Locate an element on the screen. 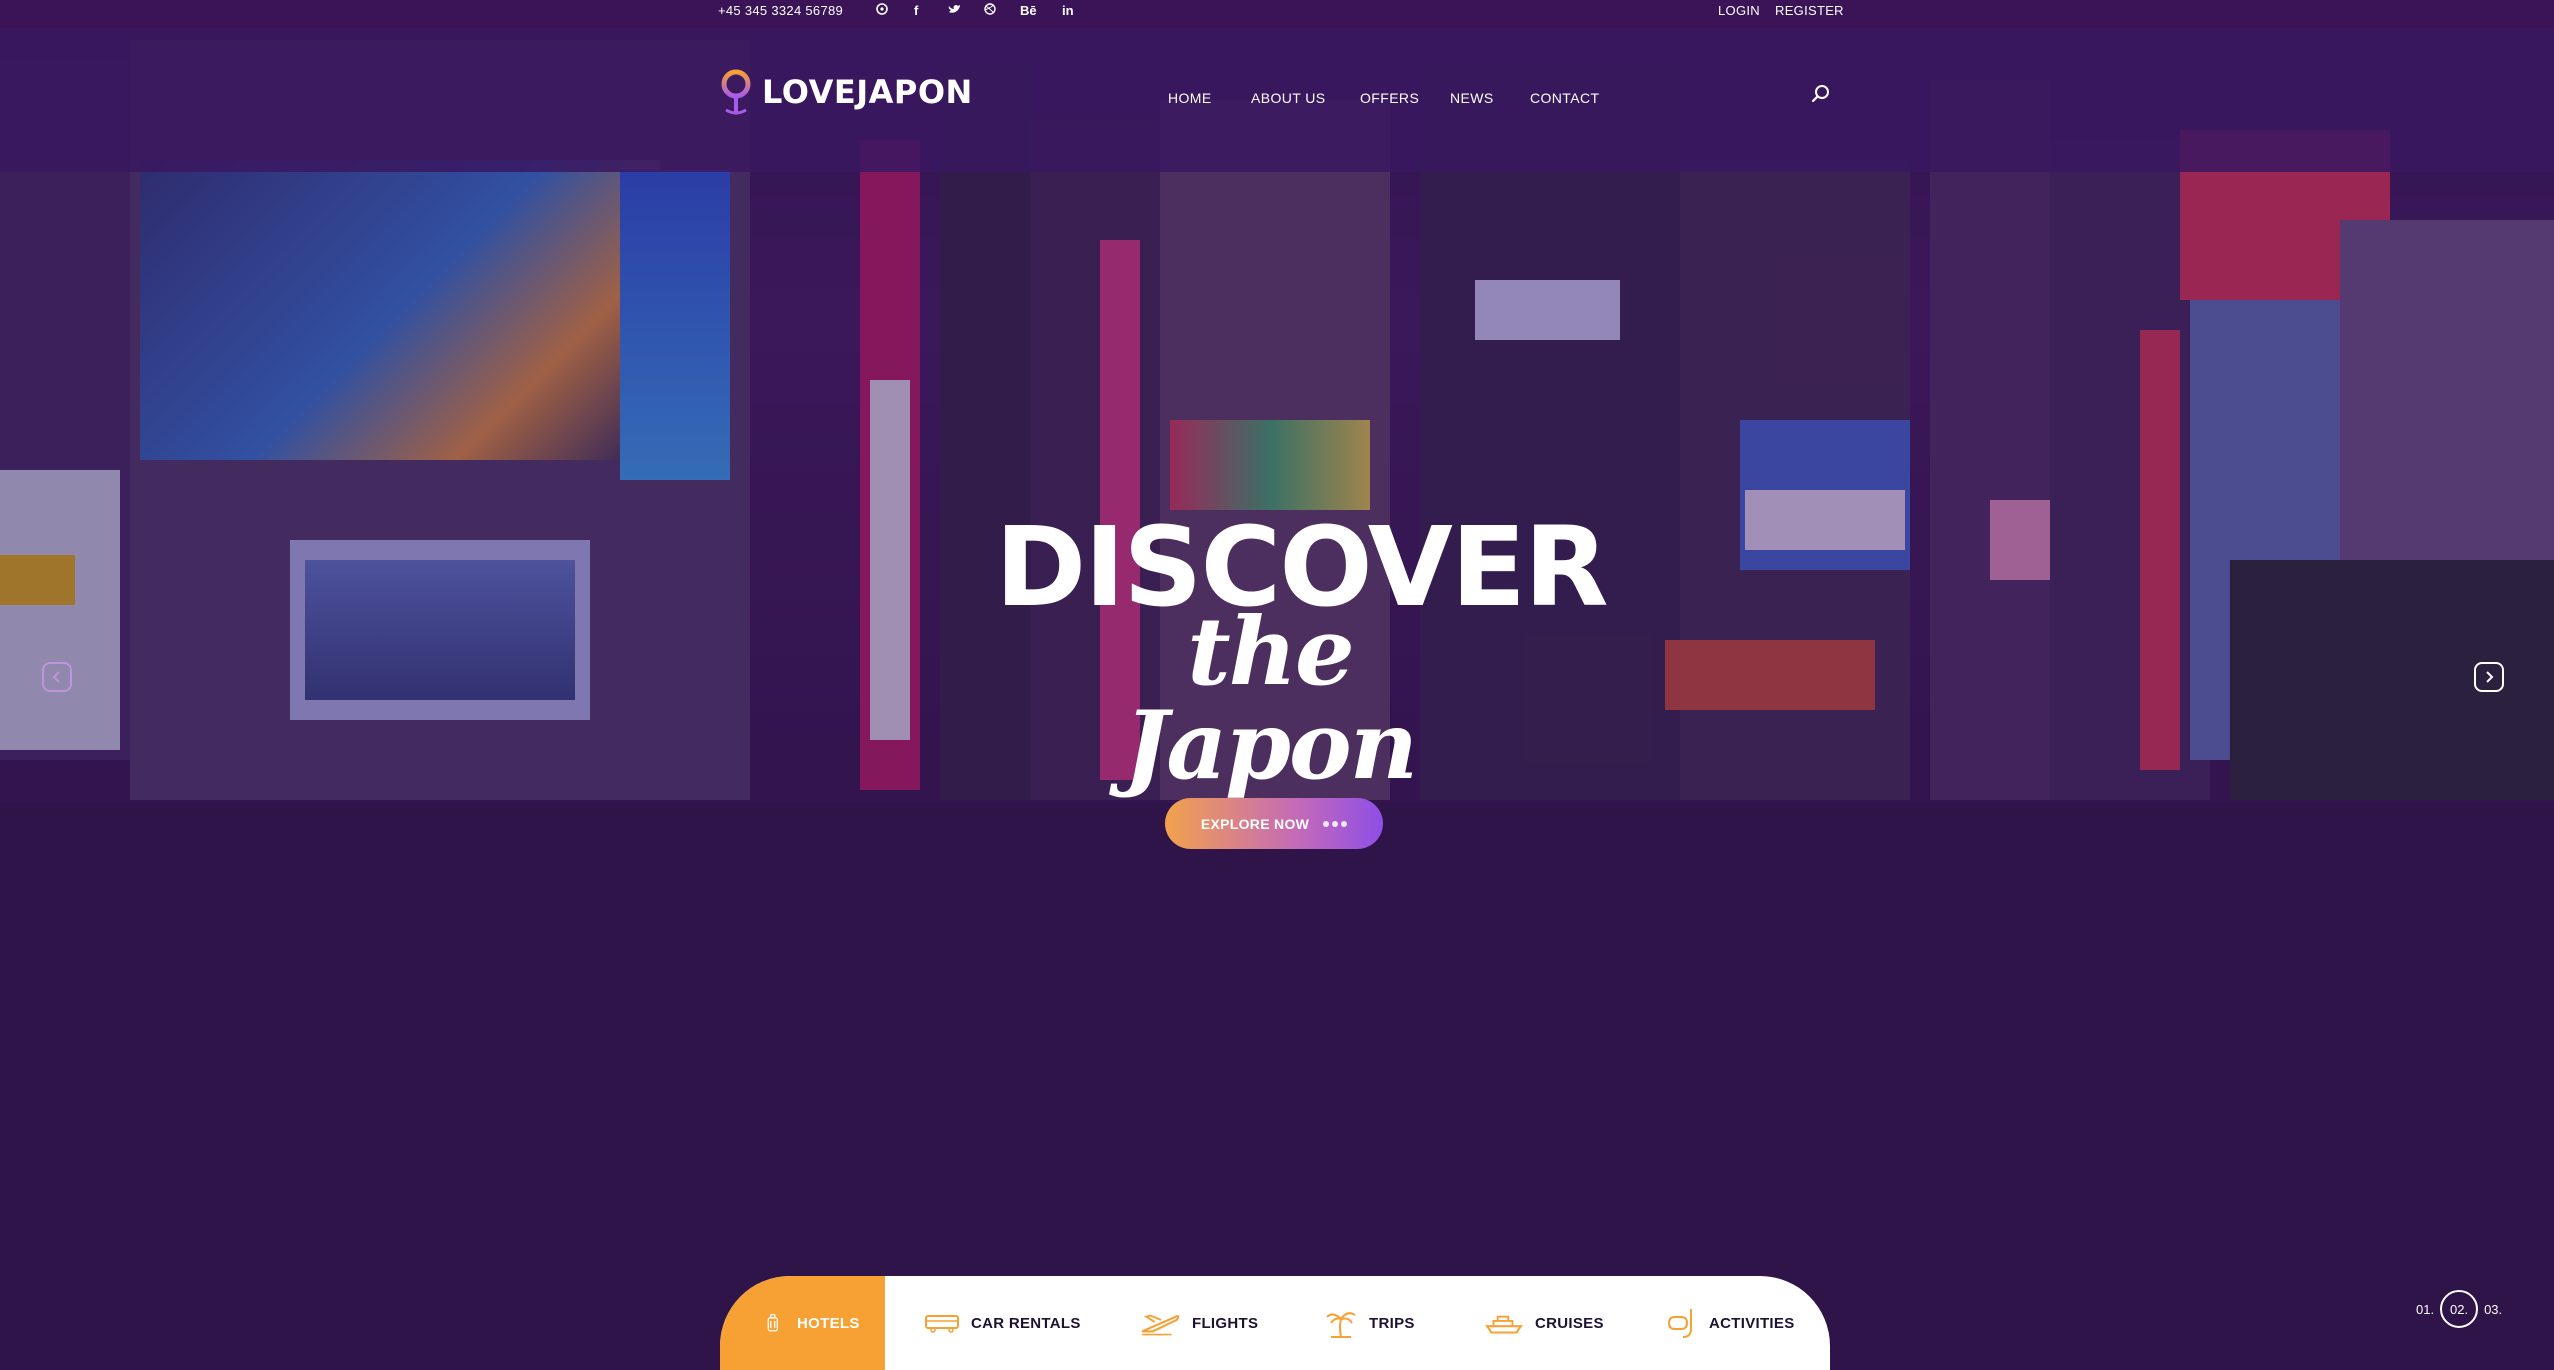 This screenshot has height=1370, width=2554. tab-trips-label: TRIPS is located at coordinates (1392, 1323).